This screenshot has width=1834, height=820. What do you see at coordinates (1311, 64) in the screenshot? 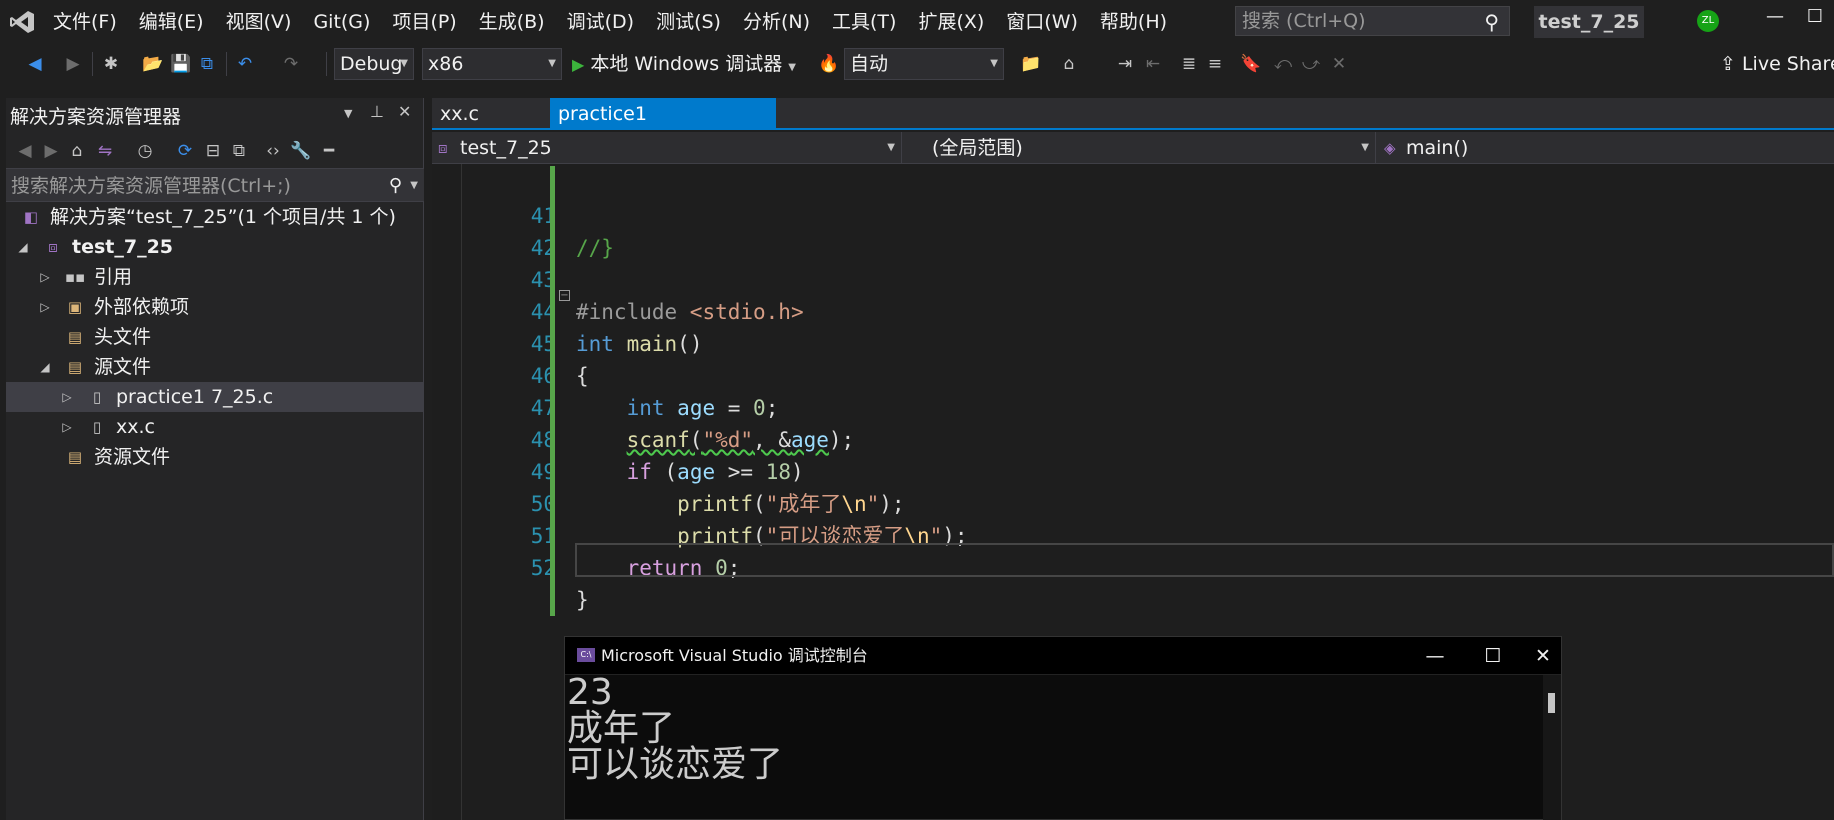
I see `next-bookmark-icon: ⤻` at bounding box center [1311, 64].